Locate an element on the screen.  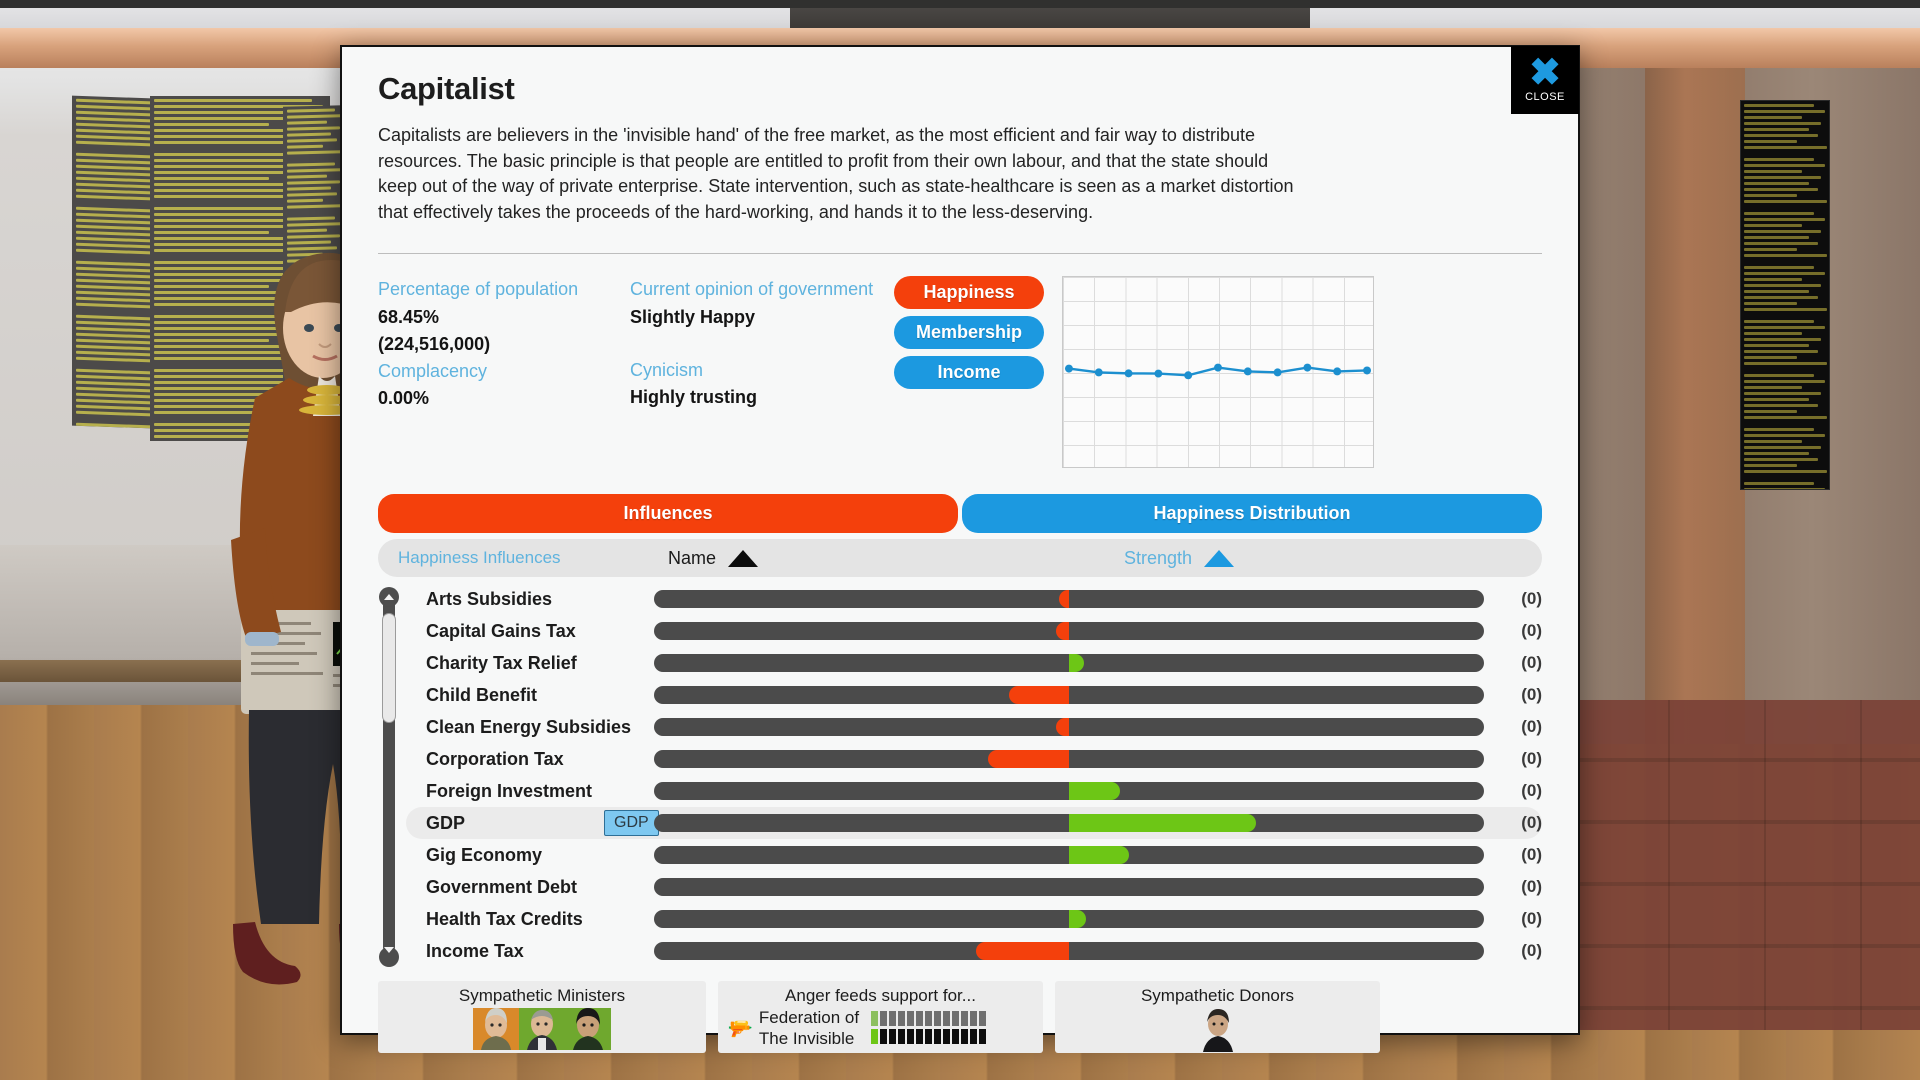
triangle-up-icon is located at coordinates (1219, 558).